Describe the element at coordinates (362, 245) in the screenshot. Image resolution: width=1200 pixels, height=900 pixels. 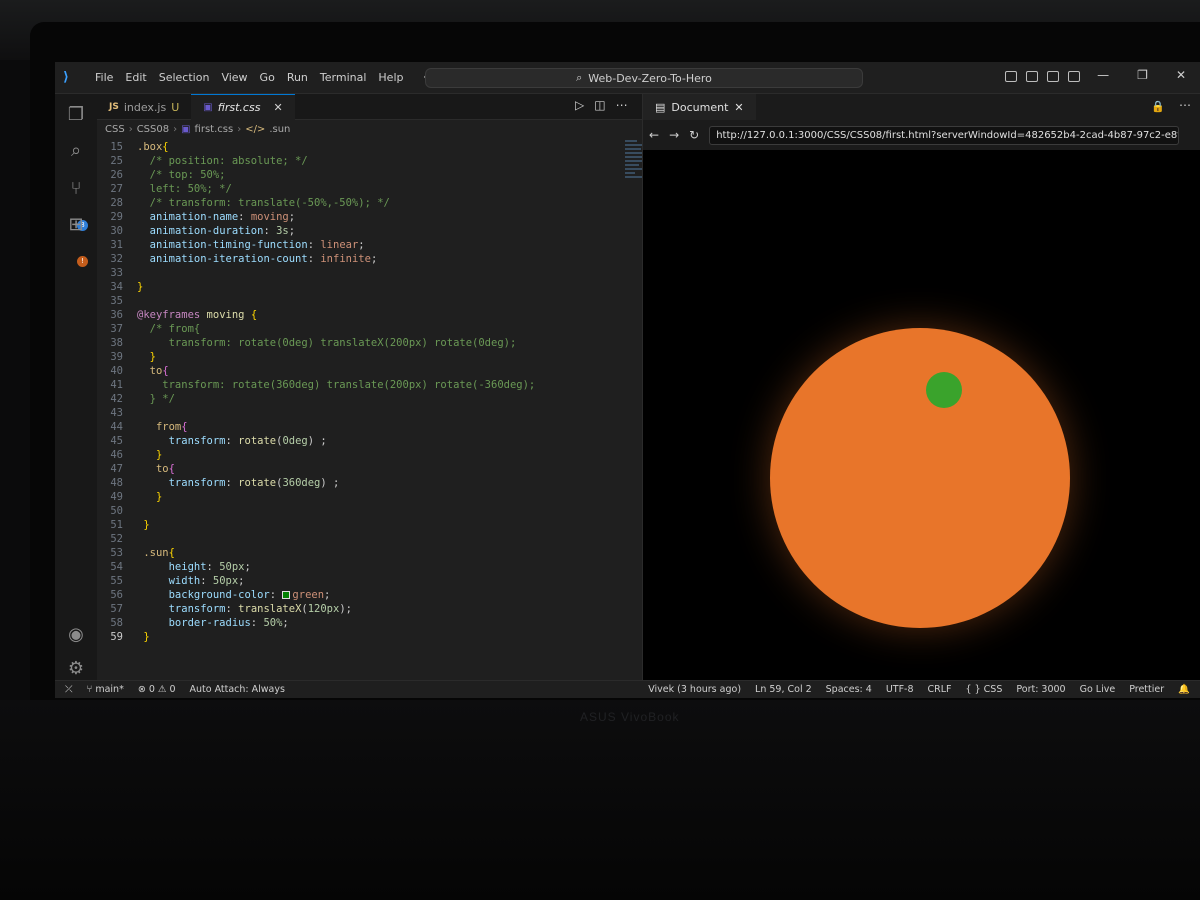
I see `code-line: 31 animation-timing-function: linear;` at that location.